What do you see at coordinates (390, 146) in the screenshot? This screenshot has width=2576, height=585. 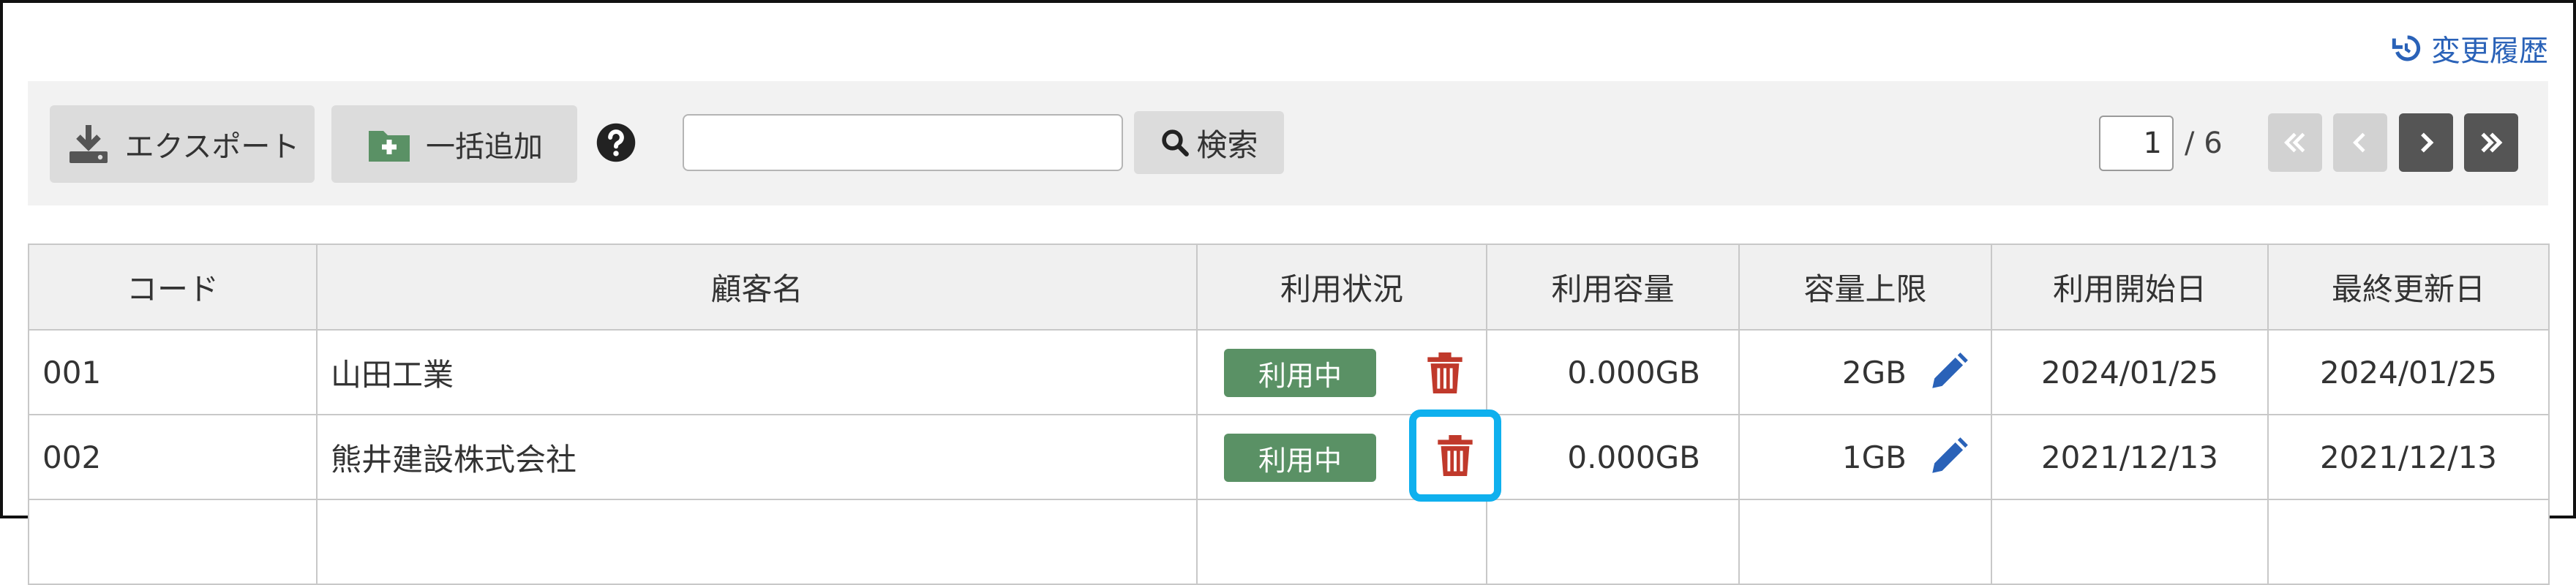 I see `folder-plus-icon` at bounding box center [390, 146].